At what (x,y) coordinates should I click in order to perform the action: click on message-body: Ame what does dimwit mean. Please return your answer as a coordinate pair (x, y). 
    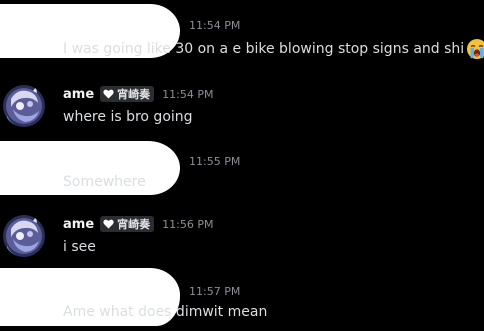
    Looking at the image, I should click on (165, 312).